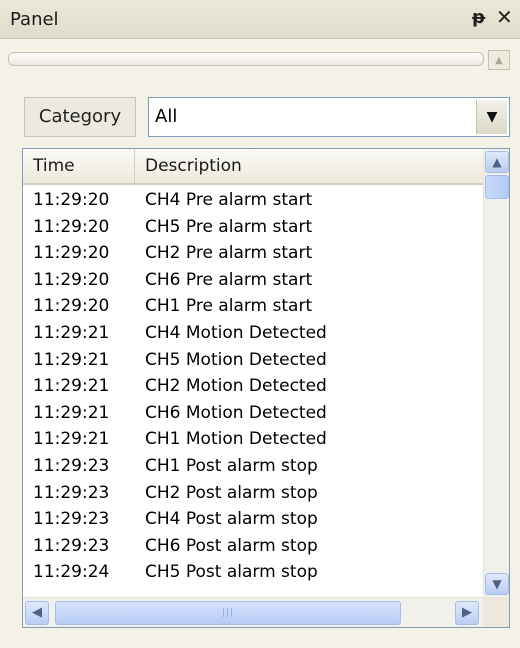 The image size is (520, 648). I want to click on list-item: 11:29:23 CH1 Post alarm stop, so click(253, 466).